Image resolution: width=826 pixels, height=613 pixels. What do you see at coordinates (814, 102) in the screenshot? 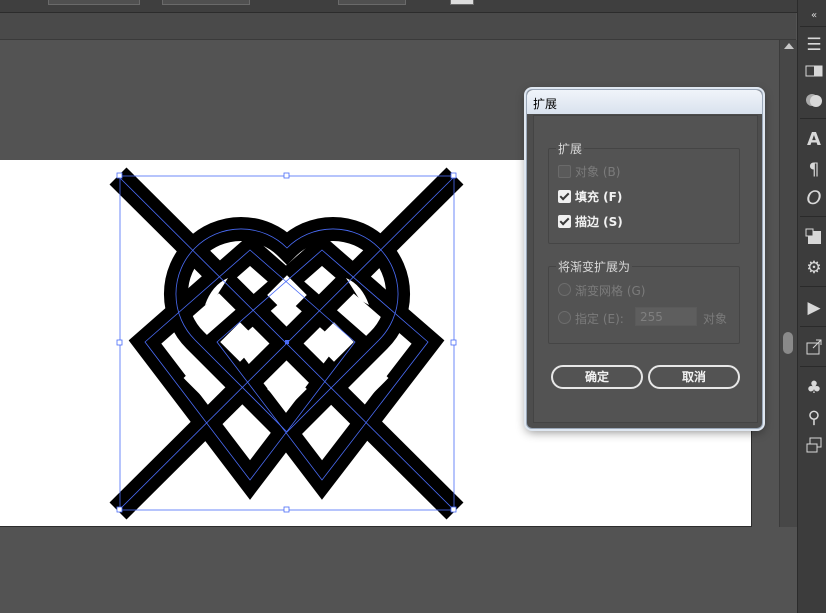
I see `transparency-icon` at bounding box center [814, 102].